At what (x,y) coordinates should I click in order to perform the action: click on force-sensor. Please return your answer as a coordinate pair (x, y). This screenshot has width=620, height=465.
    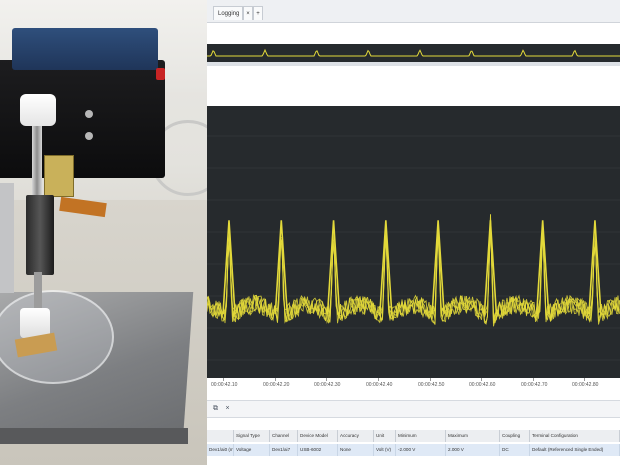
    Looking at the image, I should click on (40, 235).